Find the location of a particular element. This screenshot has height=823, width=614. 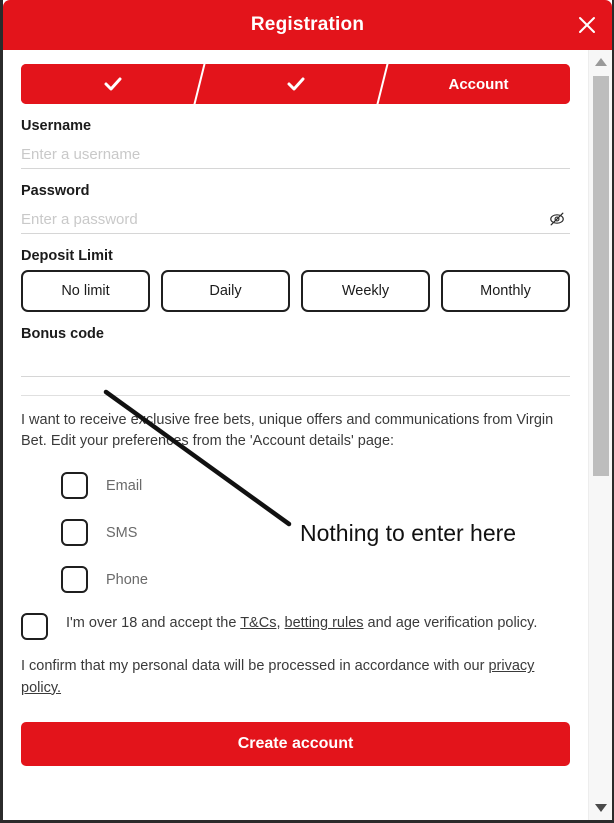

username-field-group: Username is located at coordinates (295, 143).